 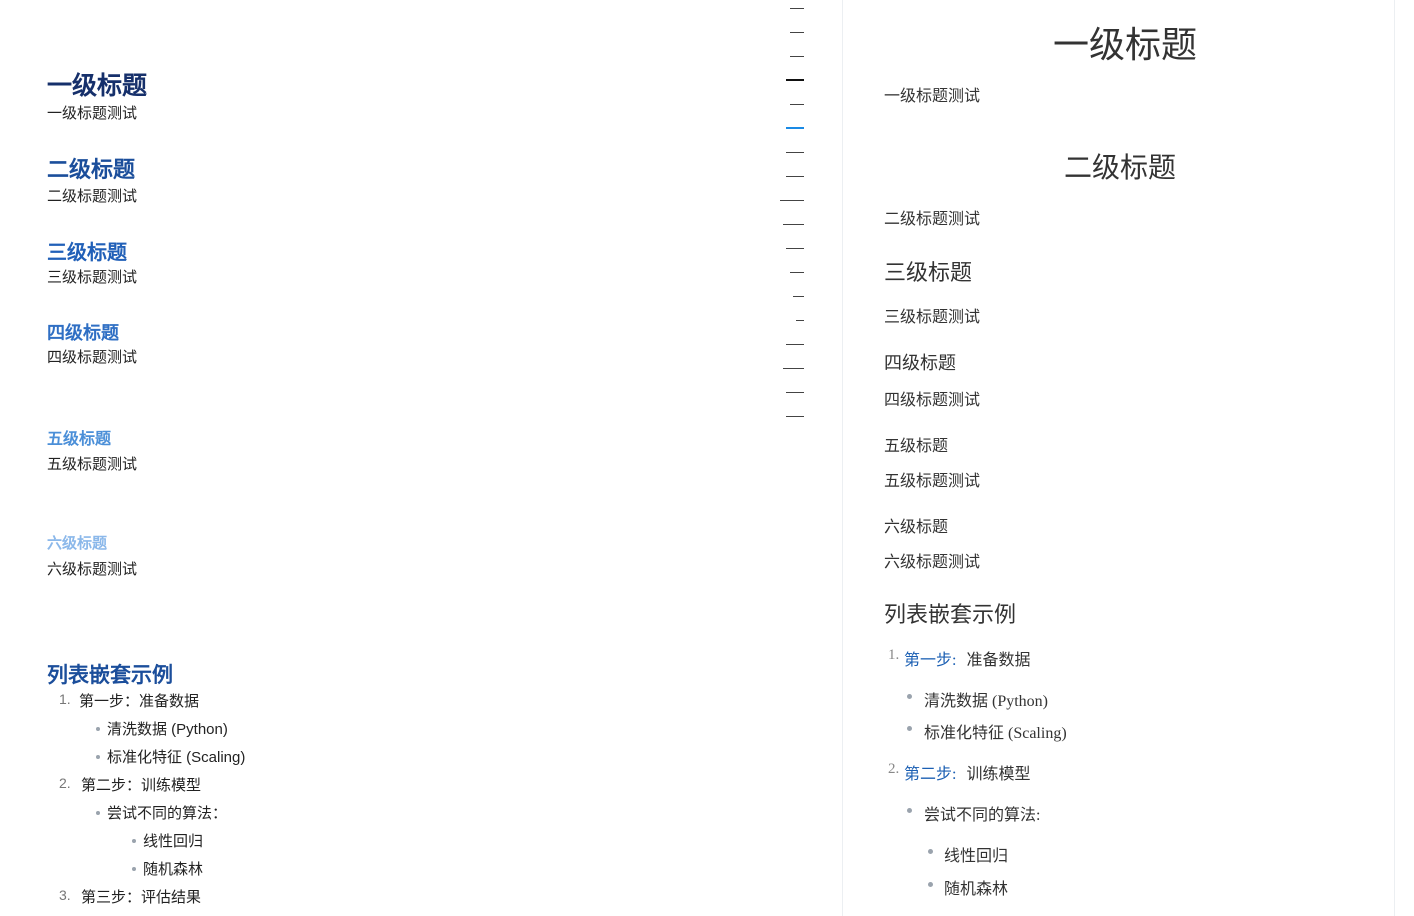 I want to click on editor-list-item-2-1: 尝试不同的算法：, so click(x=167, y=812).